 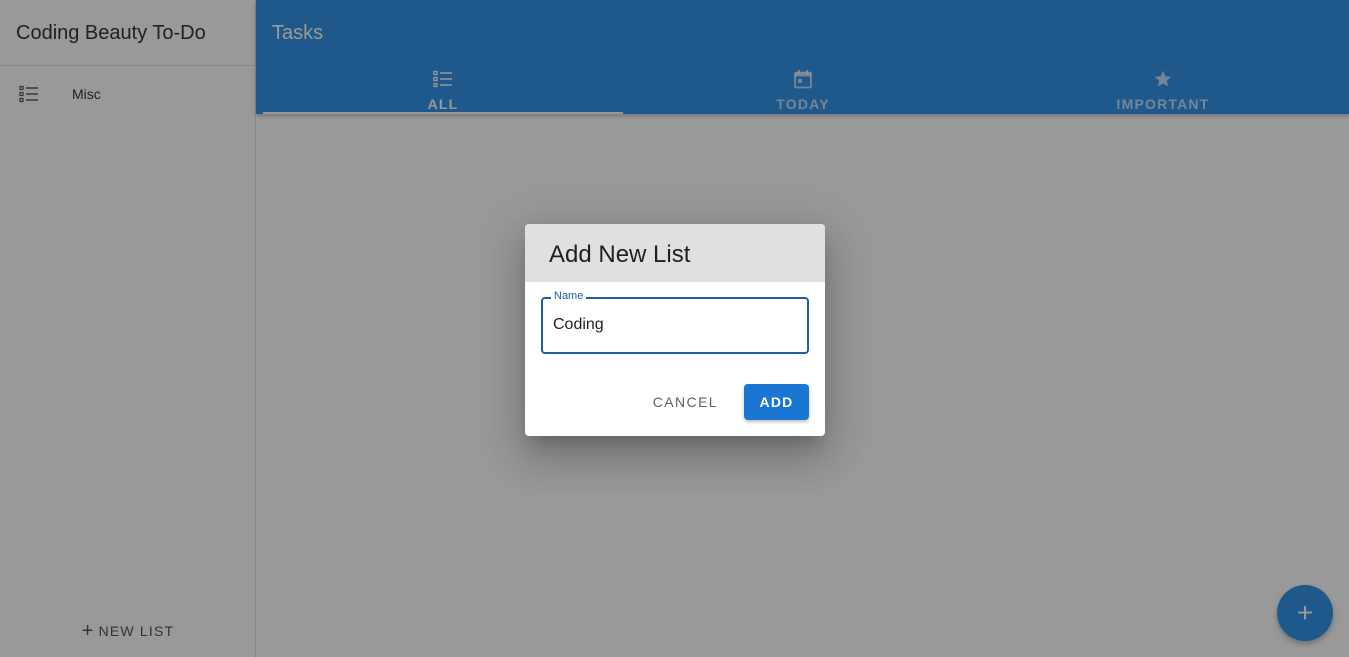 I want to click on name-field: Name, so click(x=675, y=322).